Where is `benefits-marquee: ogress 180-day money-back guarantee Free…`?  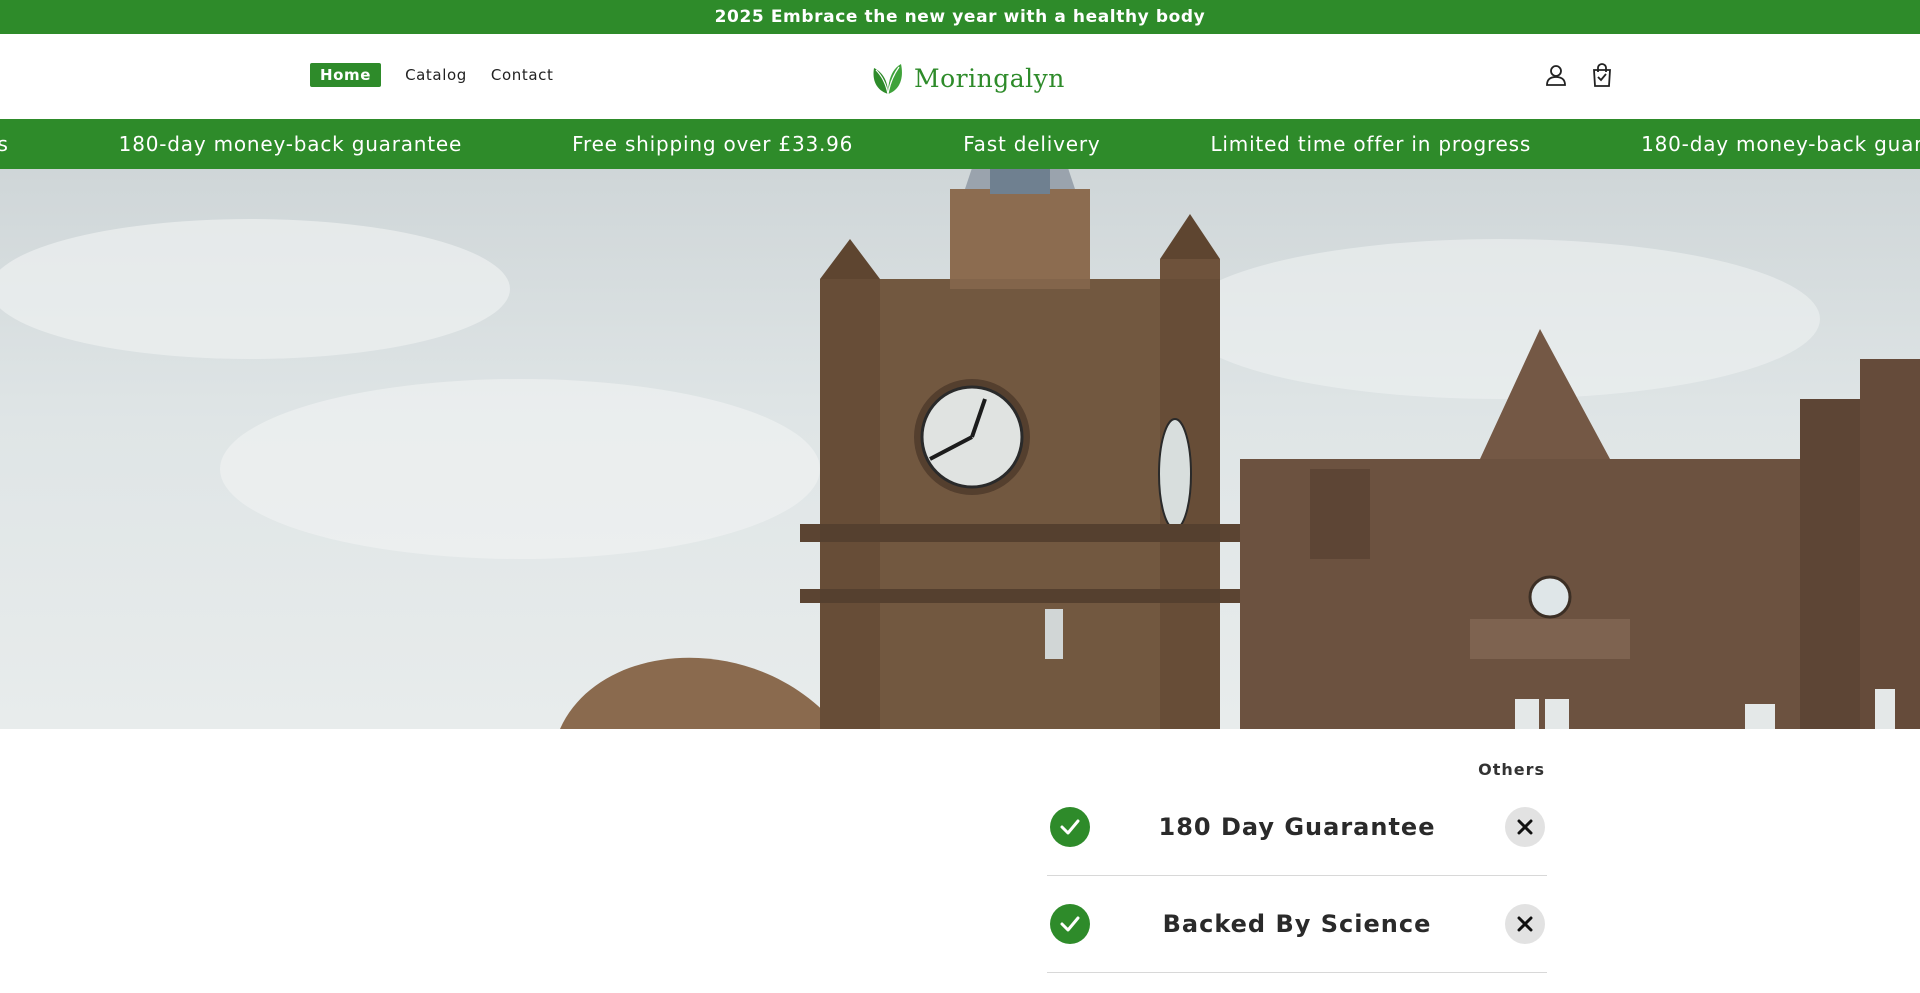 benefits-marquee: ogress 180-day money-back guarantee Free… is located at coordinates (960, 144).